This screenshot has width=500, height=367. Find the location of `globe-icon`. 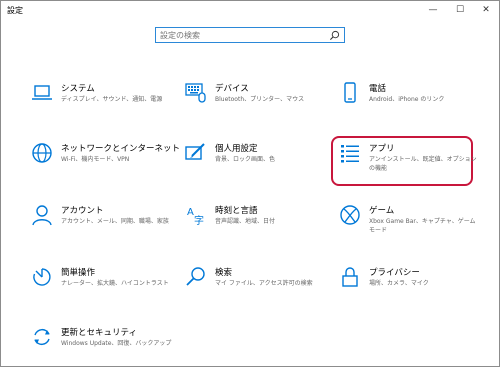

globe-icon is located at coordinates (42, 153).